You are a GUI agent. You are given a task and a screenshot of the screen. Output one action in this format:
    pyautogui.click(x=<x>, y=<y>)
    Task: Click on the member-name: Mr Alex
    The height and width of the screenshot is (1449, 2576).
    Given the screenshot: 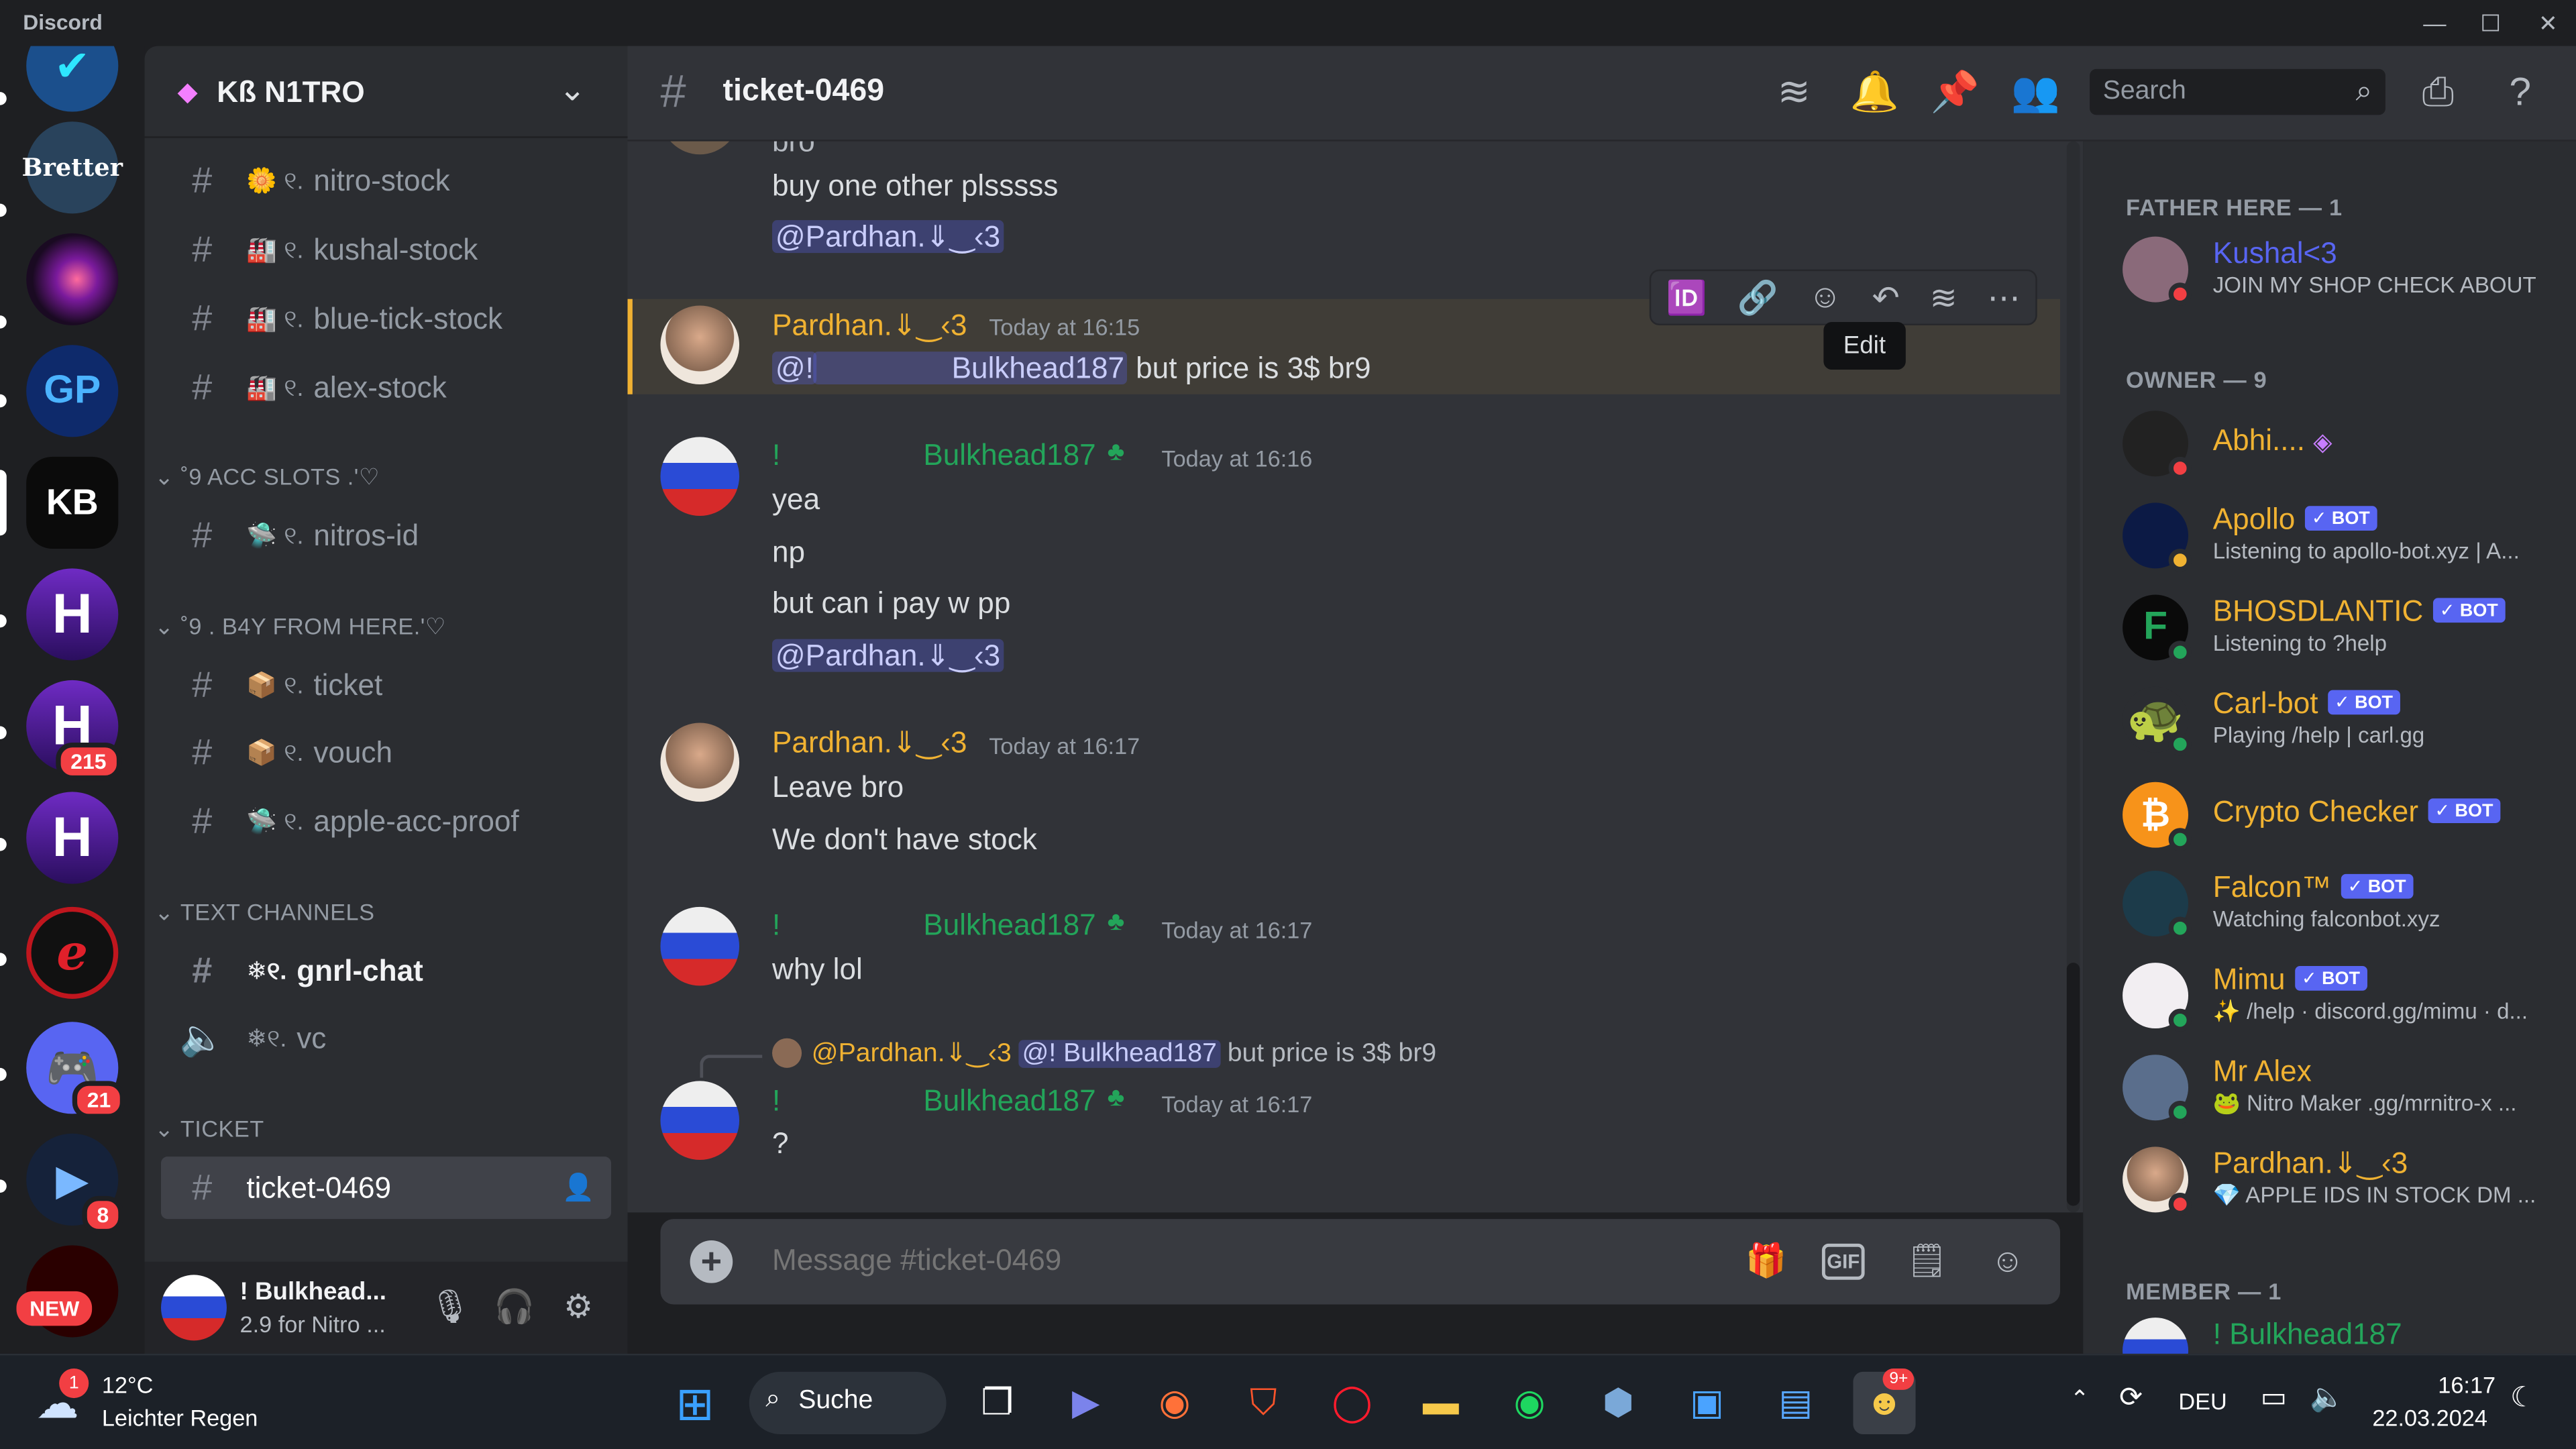 What is the action you would take?
    pyautogui.click(x=2262, y=1071)
    